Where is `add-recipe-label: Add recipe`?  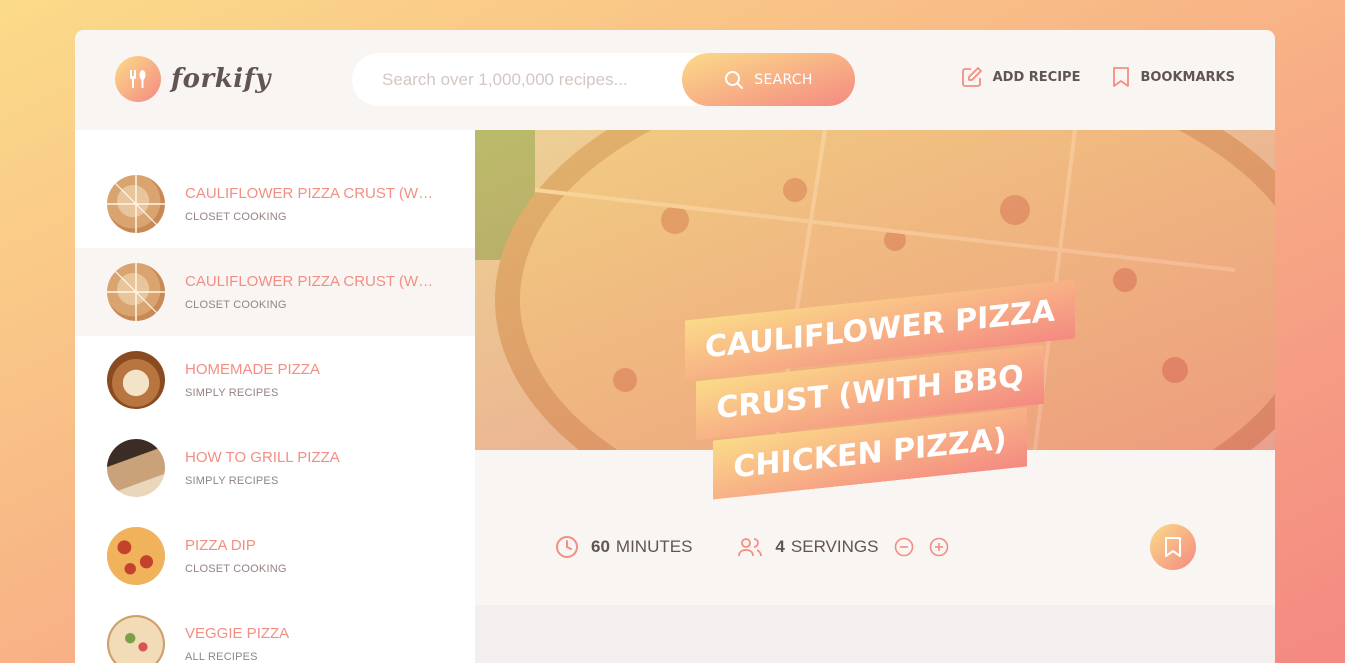 add-recipe-label: Add recipe is located at coordinates (1036, 77).